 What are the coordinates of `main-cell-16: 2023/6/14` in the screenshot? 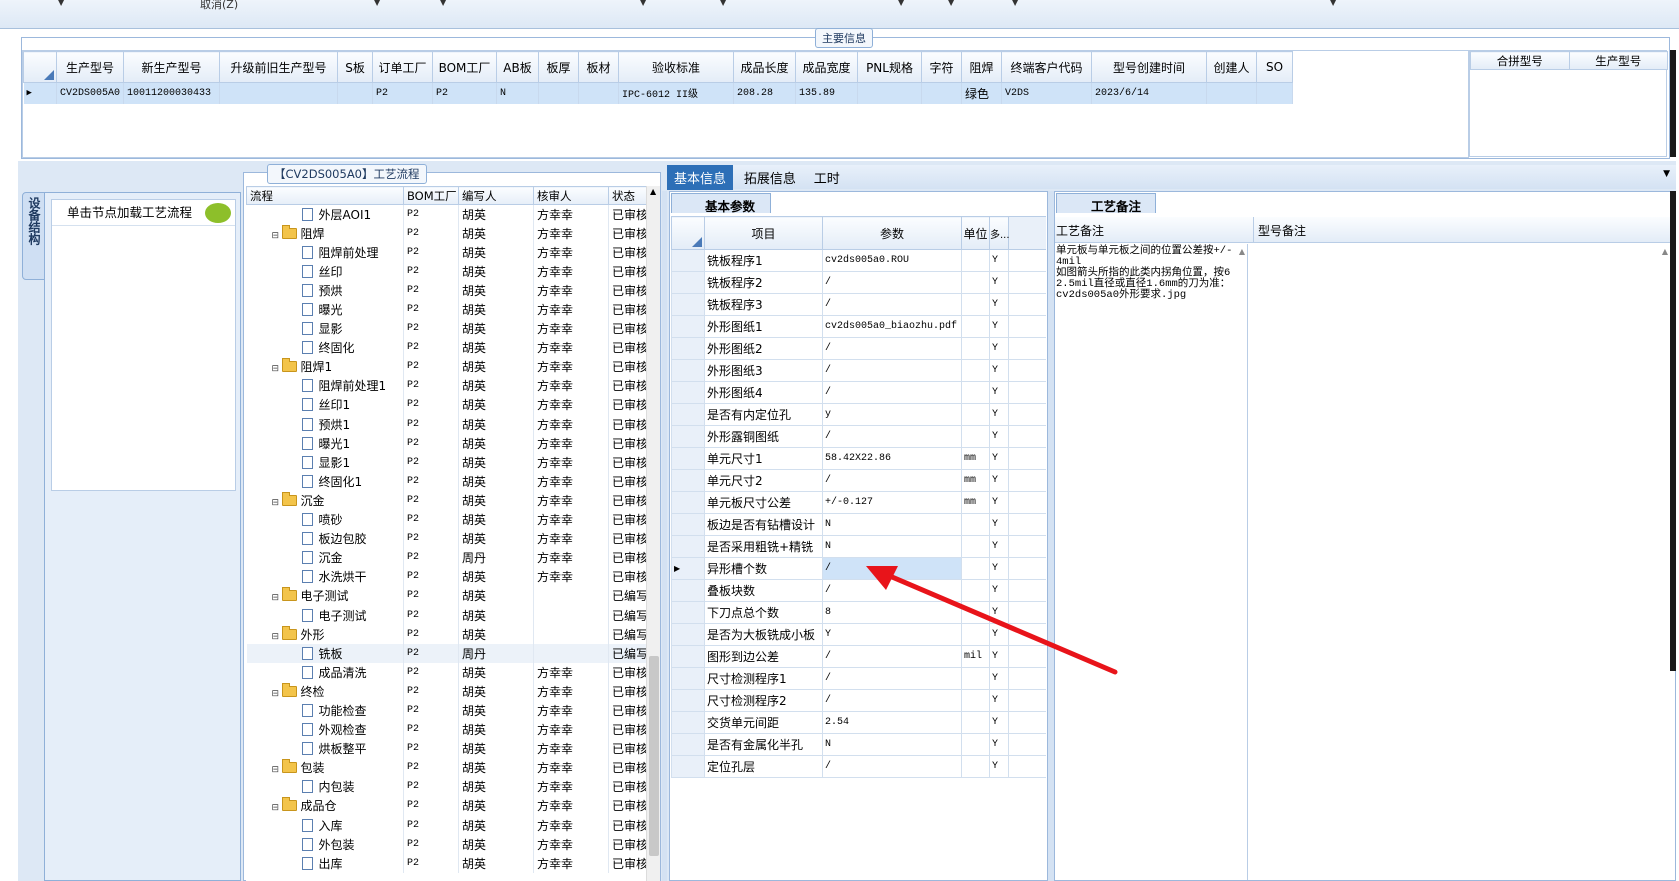 It's located at (1149, 93).